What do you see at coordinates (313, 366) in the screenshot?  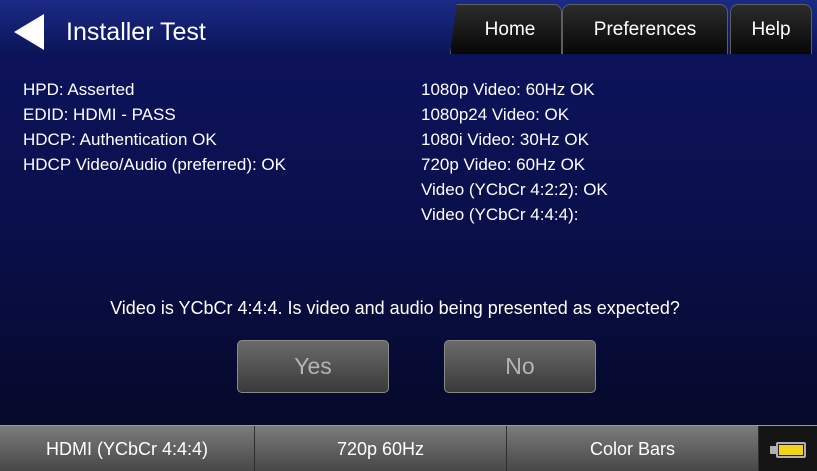 I see `yes-button: Yes` at bounding box center [313, 366].